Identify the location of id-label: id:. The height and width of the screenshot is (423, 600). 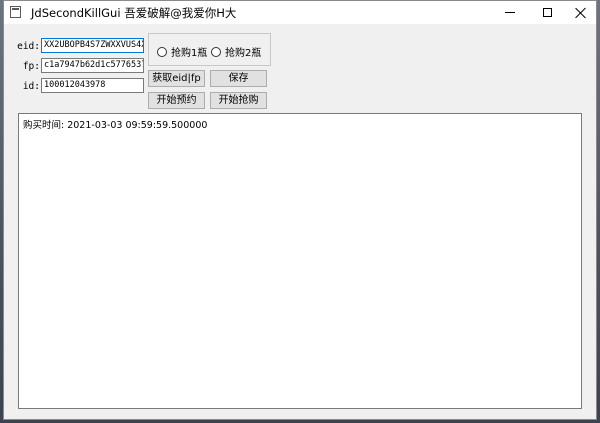
(31, 86).